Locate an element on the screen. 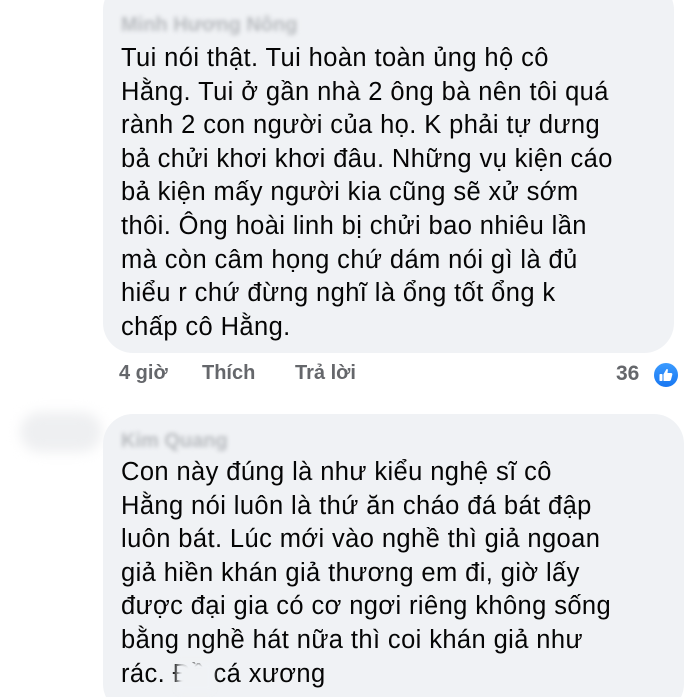 Image resolution: width=700 pixels, height=697 pixels. reply-button: Trả lời is located at coordinates (325, 373).